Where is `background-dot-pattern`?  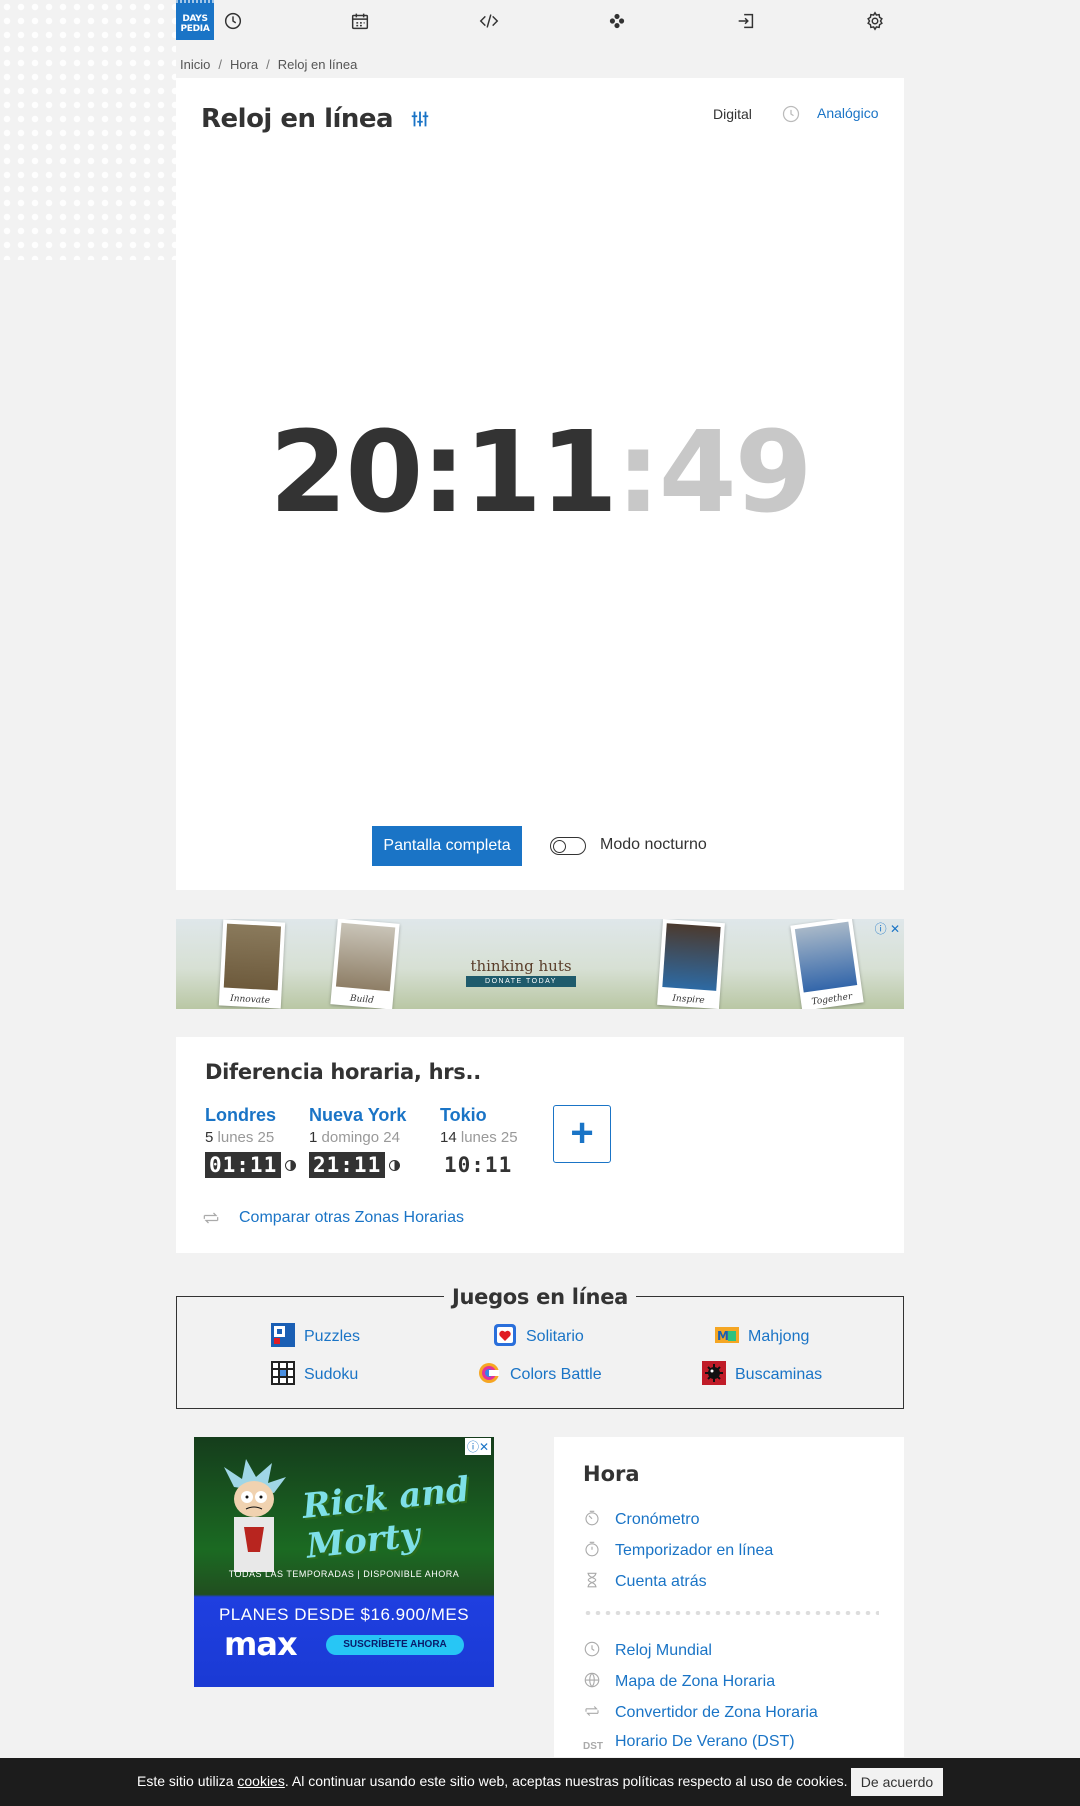
background-dot-pattern is located at coordinates (88, 130).